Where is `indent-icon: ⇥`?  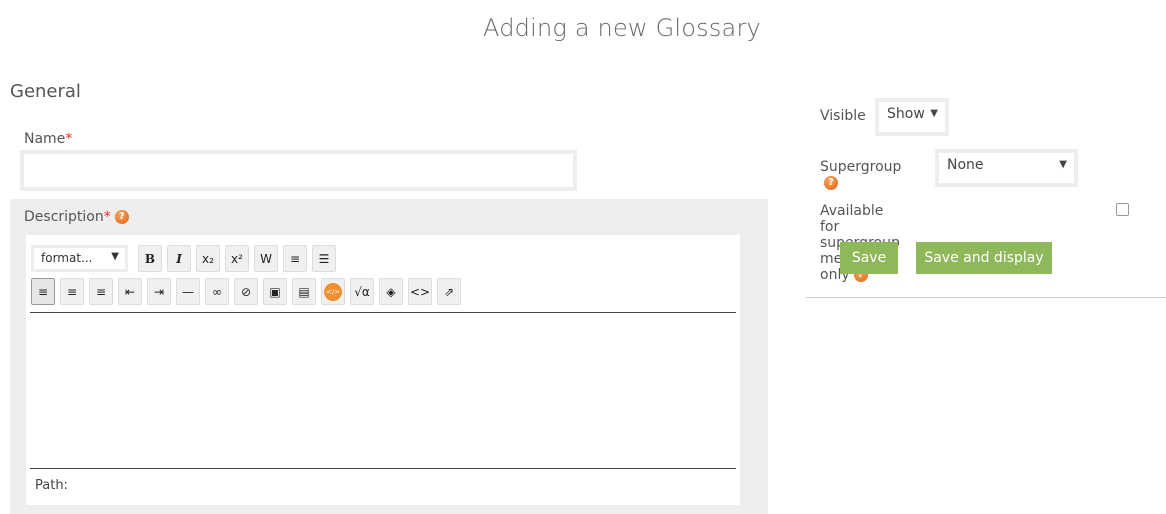 indent-icon: ⇥ is located at coordinates (159, 291).